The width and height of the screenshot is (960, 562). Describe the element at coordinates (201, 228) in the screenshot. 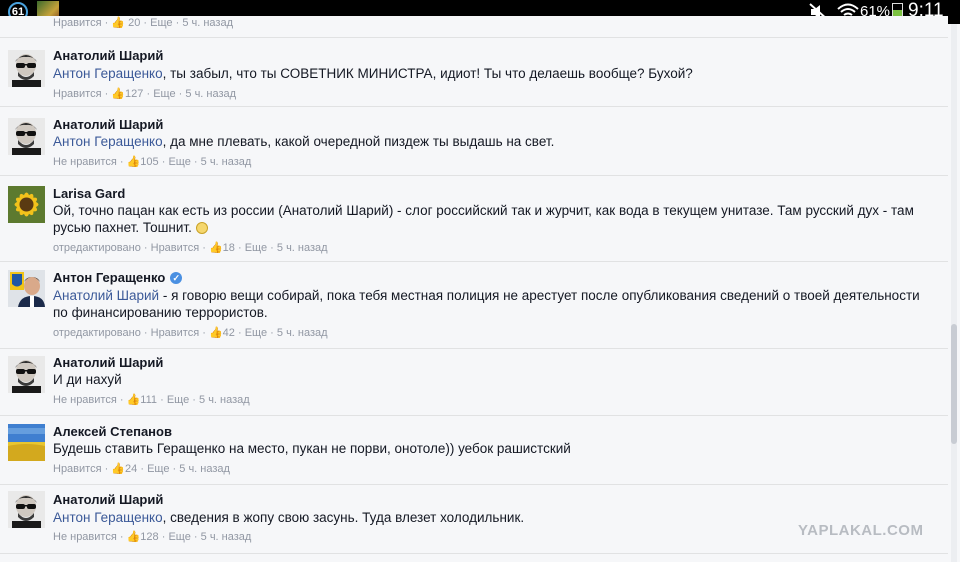

I see `smile-emoji-icon` at that location.